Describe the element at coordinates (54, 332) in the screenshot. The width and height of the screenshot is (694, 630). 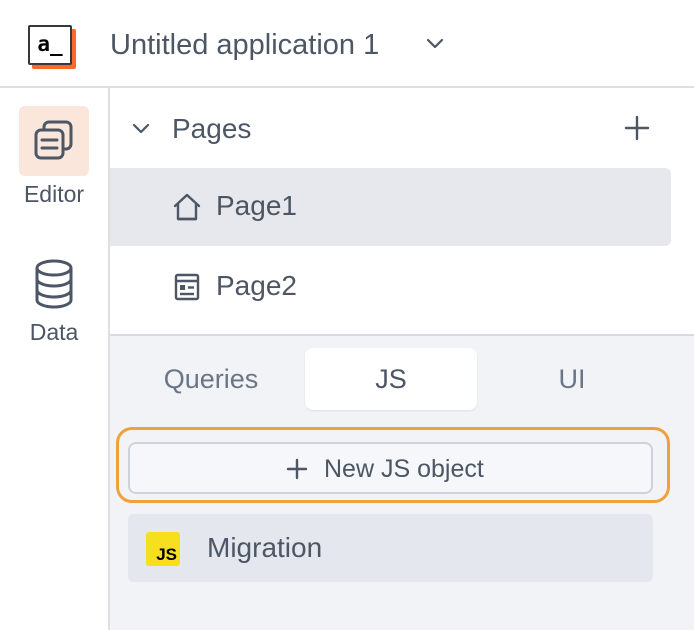
I see `rail-label-data: Data` at that location.